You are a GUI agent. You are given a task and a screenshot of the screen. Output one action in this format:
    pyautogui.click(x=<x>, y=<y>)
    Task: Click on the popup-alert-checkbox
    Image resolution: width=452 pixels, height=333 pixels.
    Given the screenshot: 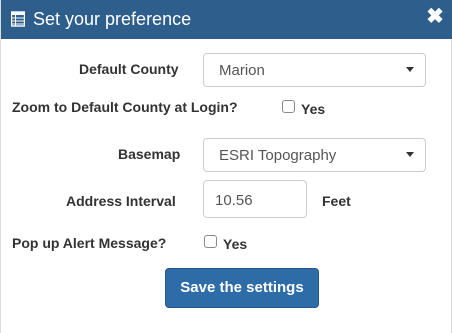 What is the action you would take?
    pyautogui.click(x=210, y=241)
    